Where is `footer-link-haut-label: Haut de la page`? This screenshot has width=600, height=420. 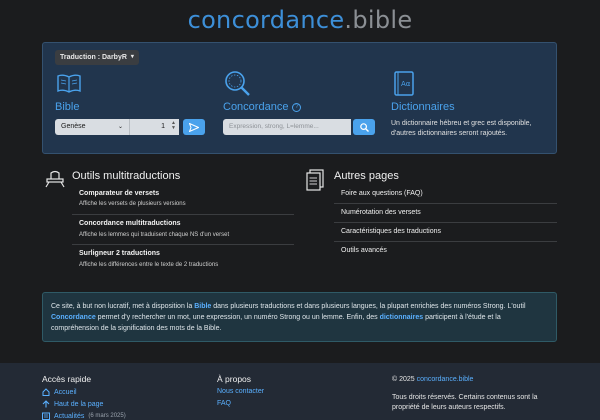 footer-link-haut-label: Haut de la page is located at coordinates (79, 404).